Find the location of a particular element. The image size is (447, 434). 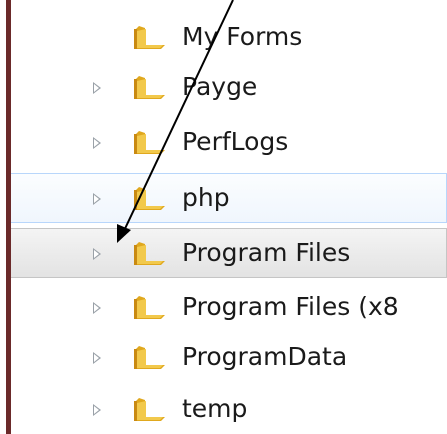

tree-item-payge: Payge is located at coordinates (229, 88).